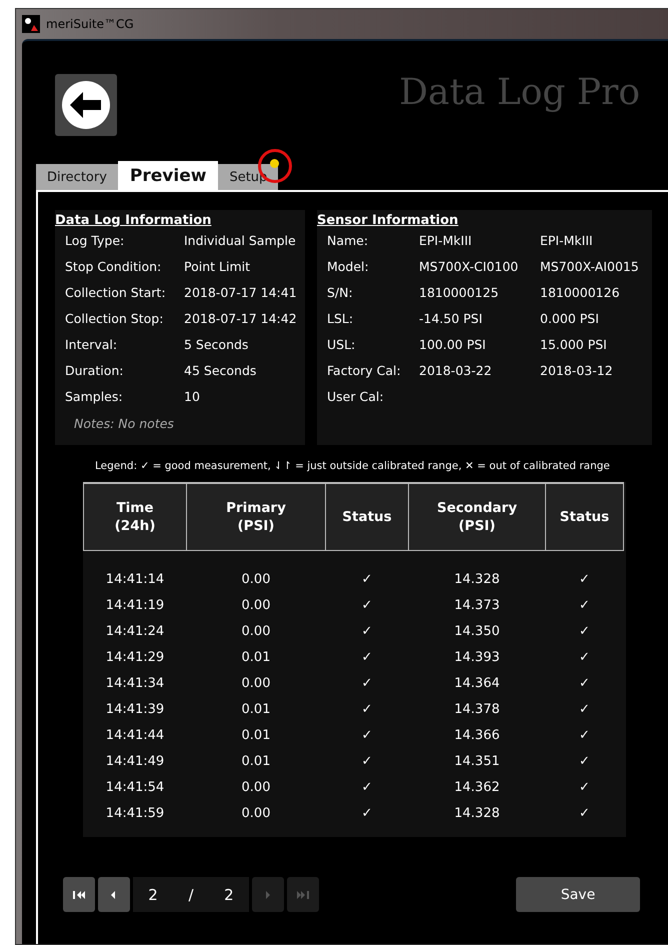 This screenshot has width=668, height=945. What do you see at coordinates (135, 787) in the screenshot?
I see `table-cell-text: 14:41:54` at bounding box center [135, 787].